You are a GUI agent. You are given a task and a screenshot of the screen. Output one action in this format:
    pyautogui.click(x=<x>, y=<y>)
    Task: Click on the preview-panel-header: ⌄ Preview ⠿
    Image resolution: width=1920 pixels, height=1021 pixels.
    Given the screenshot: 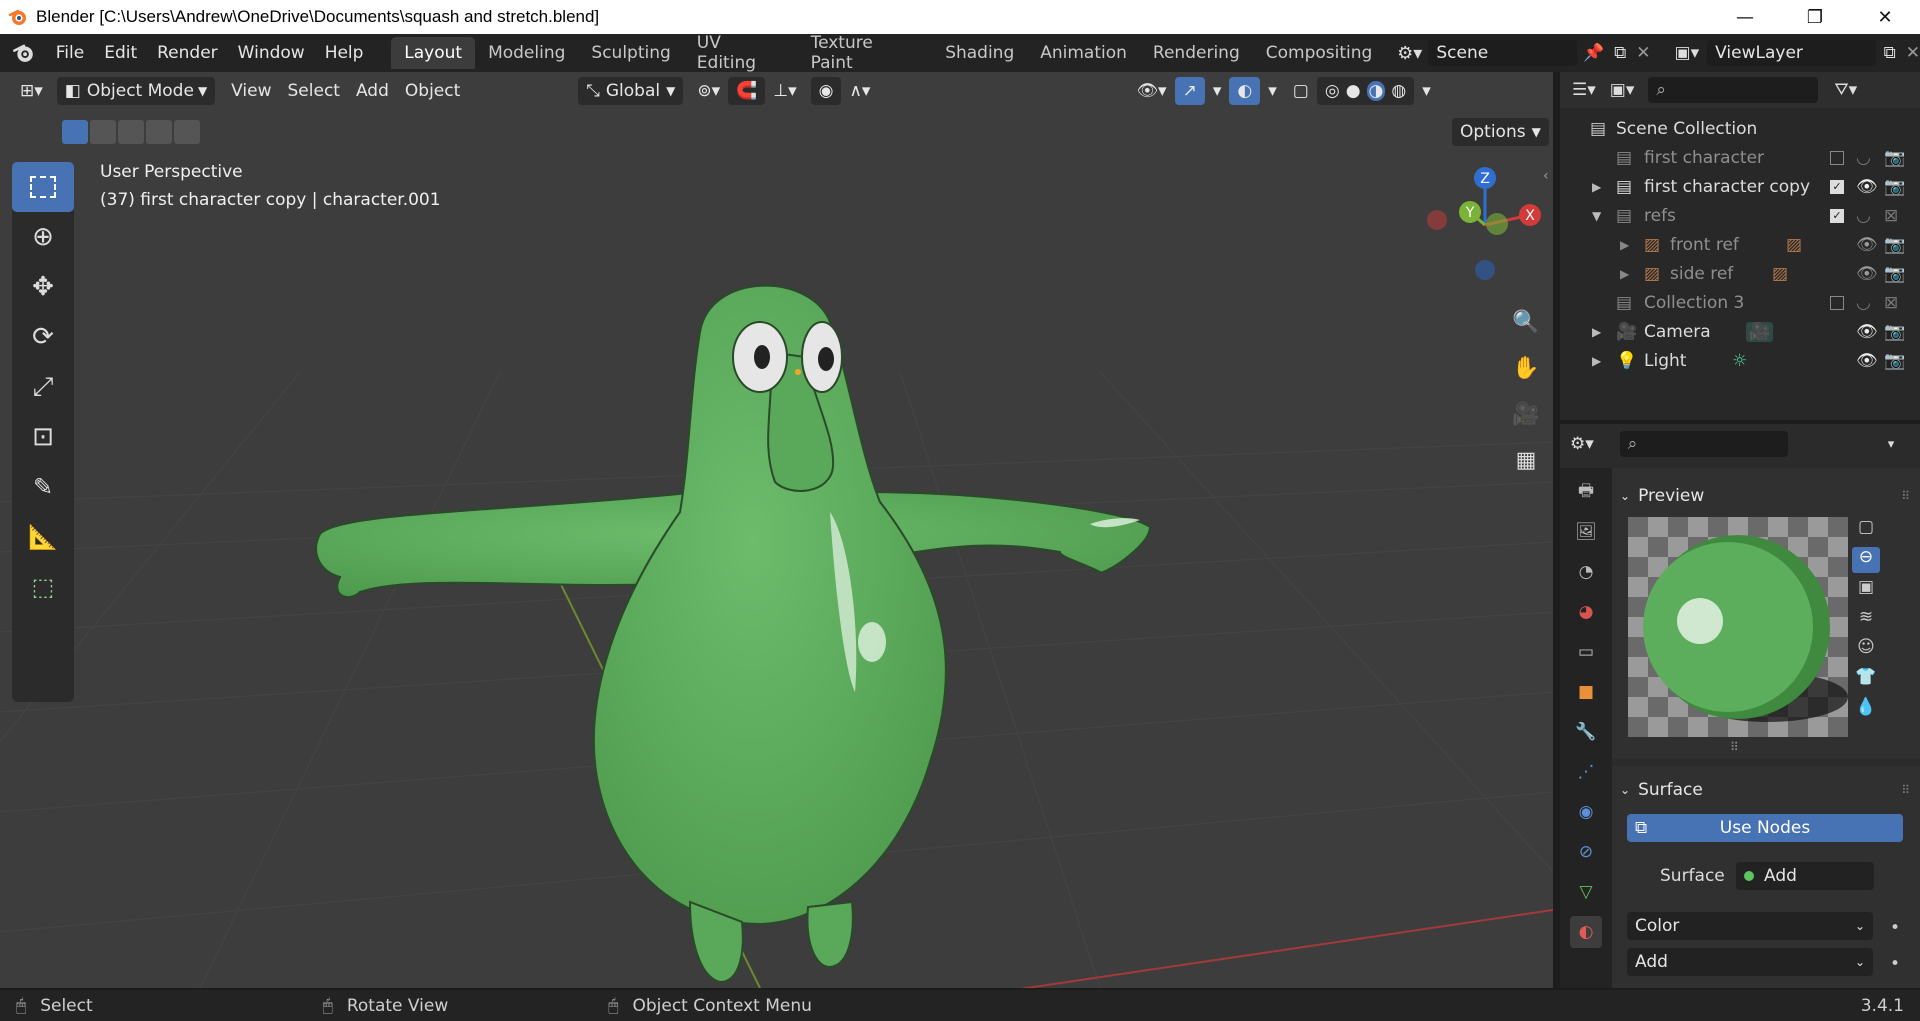 What is the action you would take?
    pyautogui.click(x=1760, y=496)
    